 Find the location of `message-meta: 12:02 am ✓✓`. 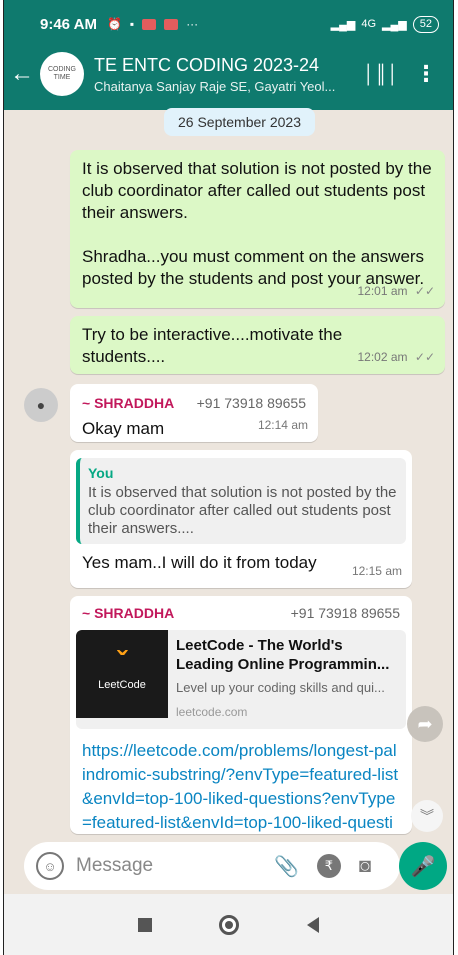

message-meta: 12:02 am ✓✓ is located at coordinates (397, 357).